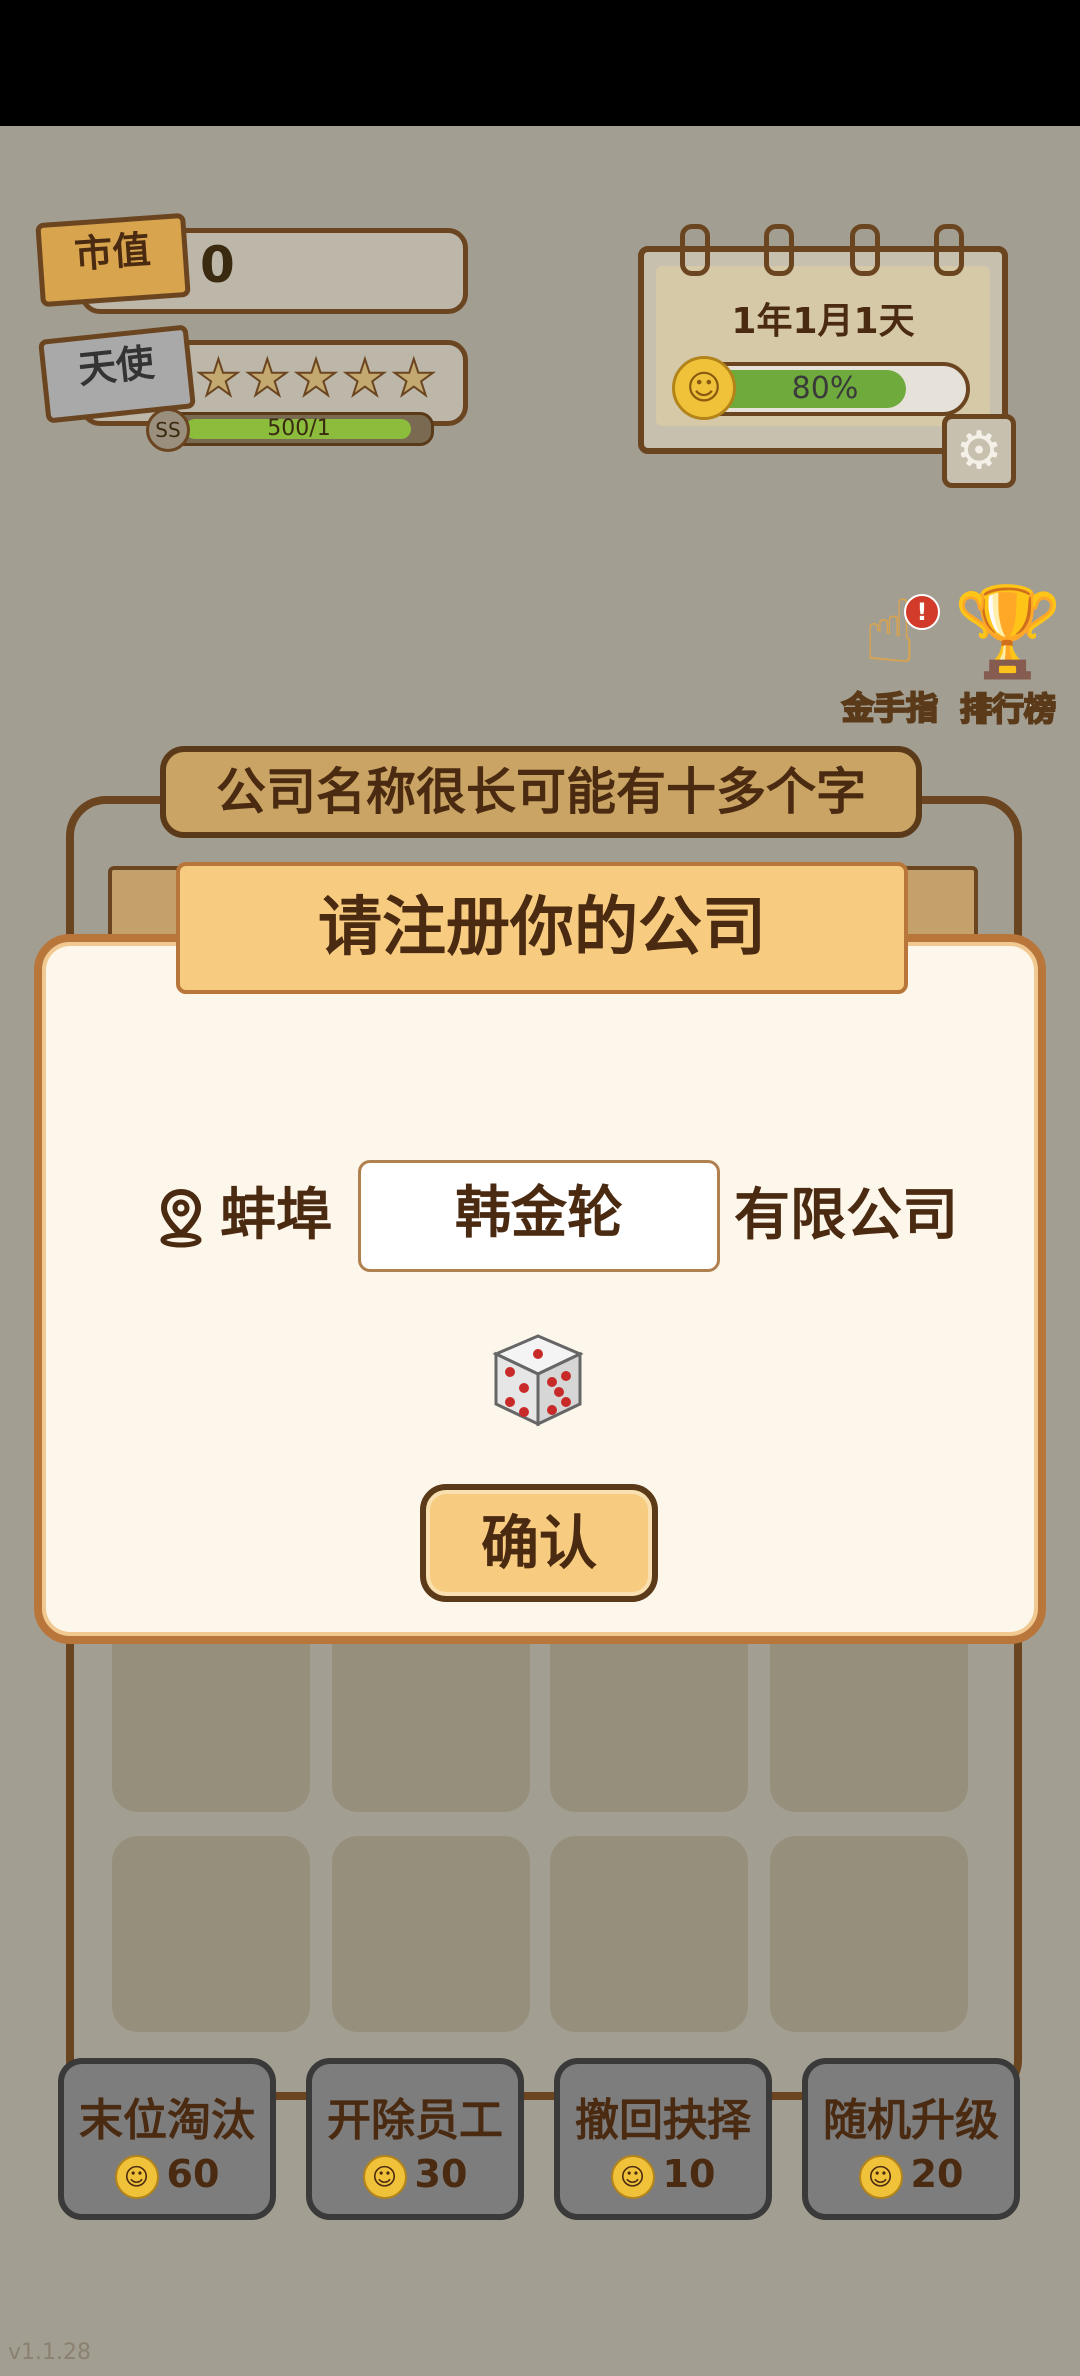  What do you see at coordinates (541, 792) in the screenshot?
I see `company-title: 公司名称很长可能有十多个字` at bounding box center [541, 792].